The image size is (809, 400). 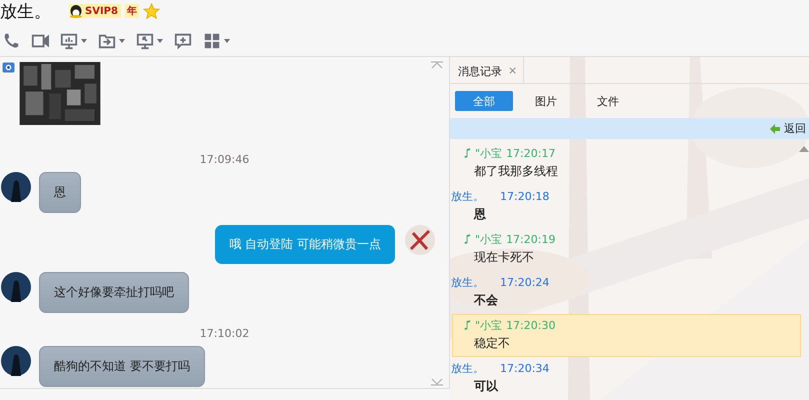 I want to click on apps-icon, so click(x=212, y=41).